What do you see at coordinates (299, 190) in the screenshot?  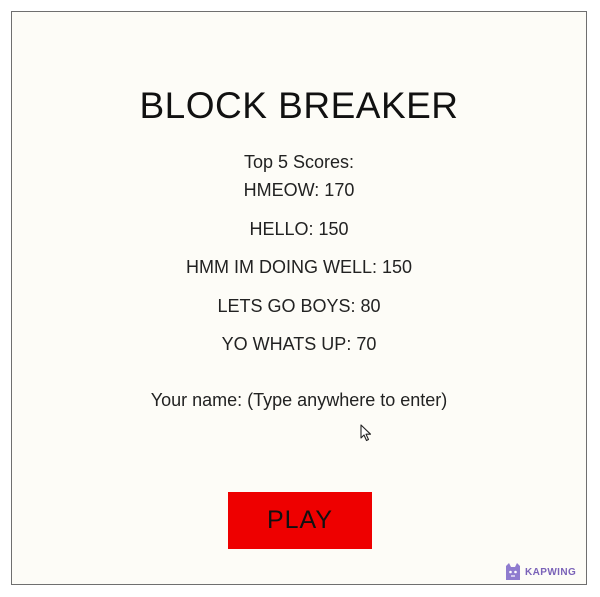 I see `score-entry: HMEOW: 170` at bounding box center [299, 190].